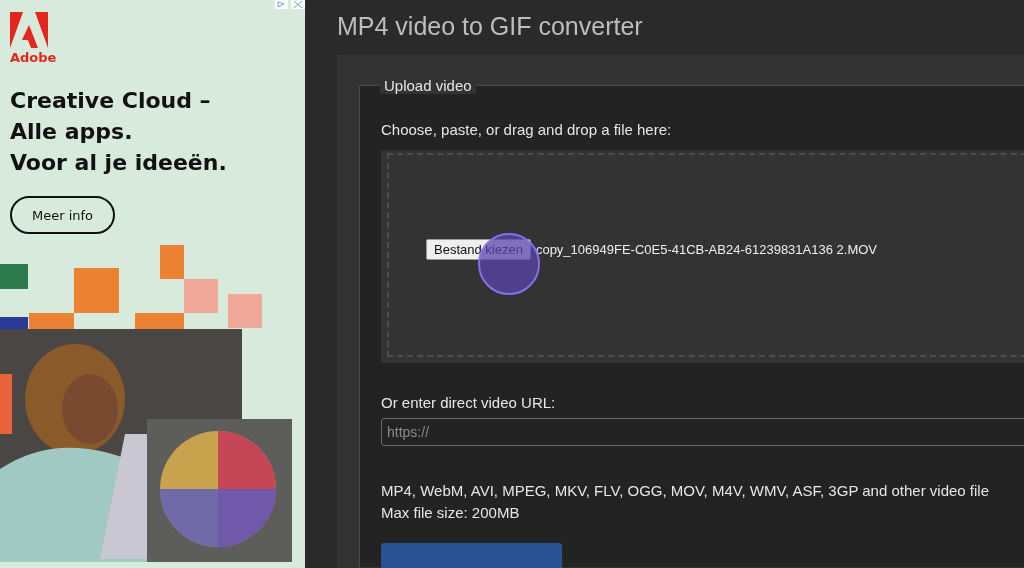 The height and width of the screenshot is (568, 1024). What do you see at coordinates (706, 249) in the screenshot?
I see `file-name: copy_106949FE-C0E5-41CB-AB24-61239831A136 2.MOV` at bounding box center [706, 249].